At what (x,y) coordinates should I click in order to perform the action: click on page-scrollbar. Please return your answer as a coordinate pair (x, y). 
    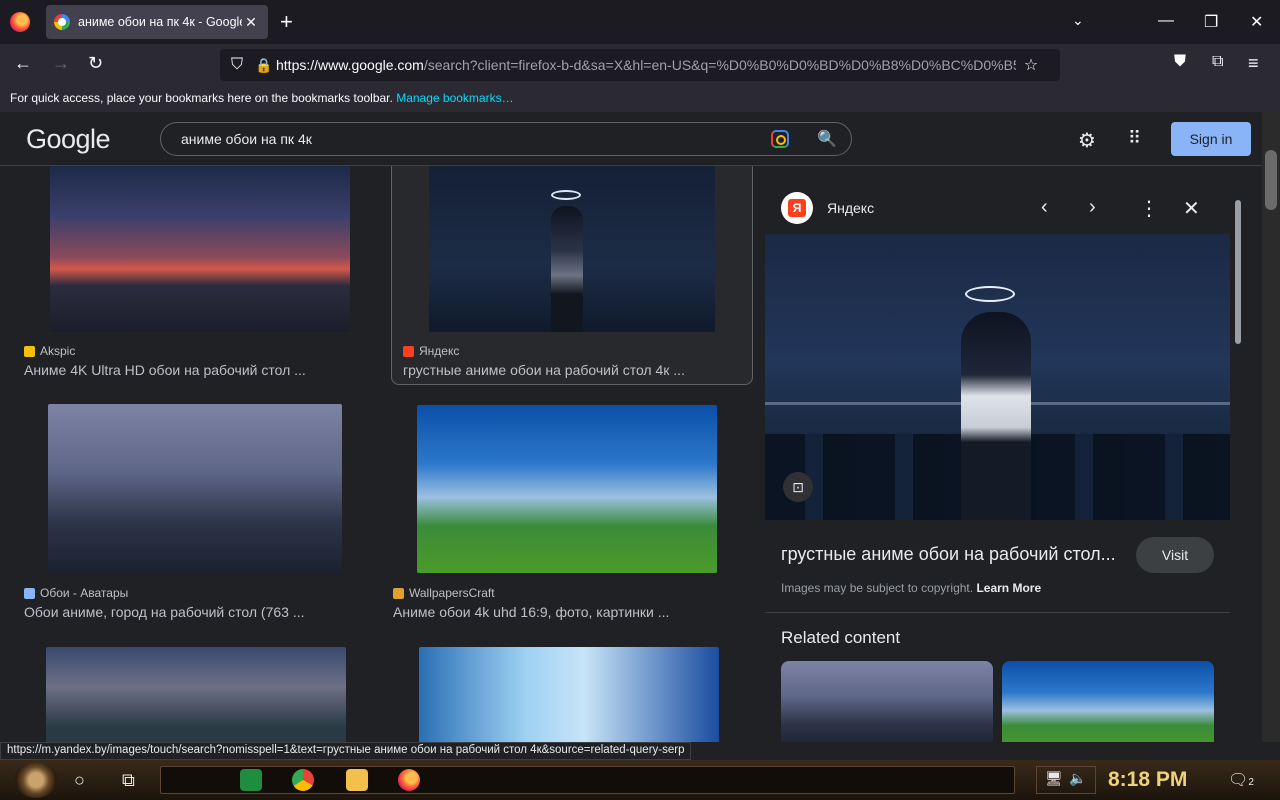
    Looking at the image, I should click on (1271, 427).